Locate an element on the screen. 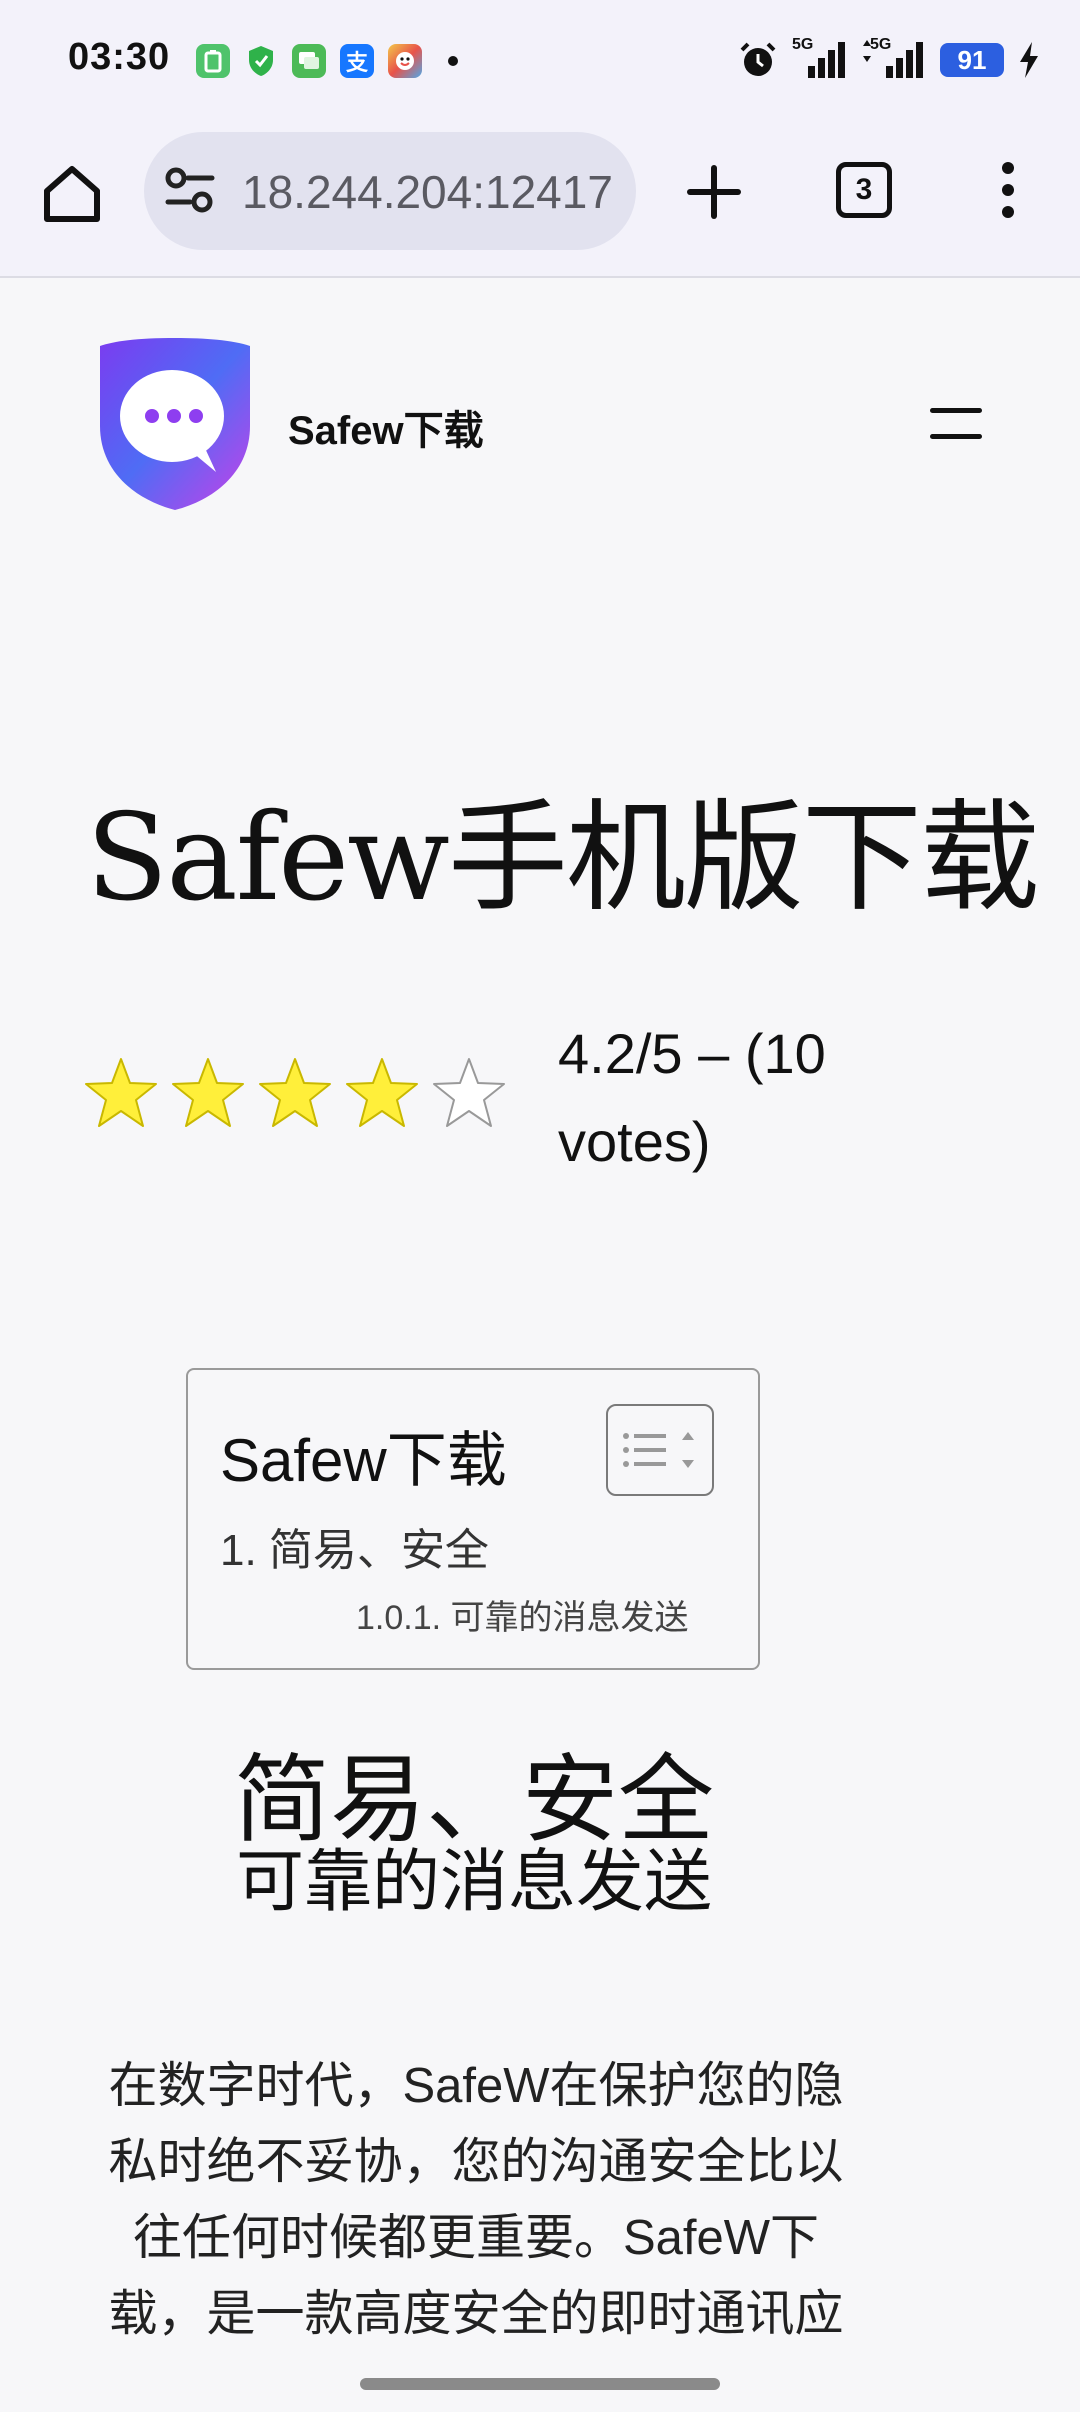 Image resolution: width=1080 pixels, height=2412 pixels. page-title: Safew手机版下载 is located at coordinates (563, 858).